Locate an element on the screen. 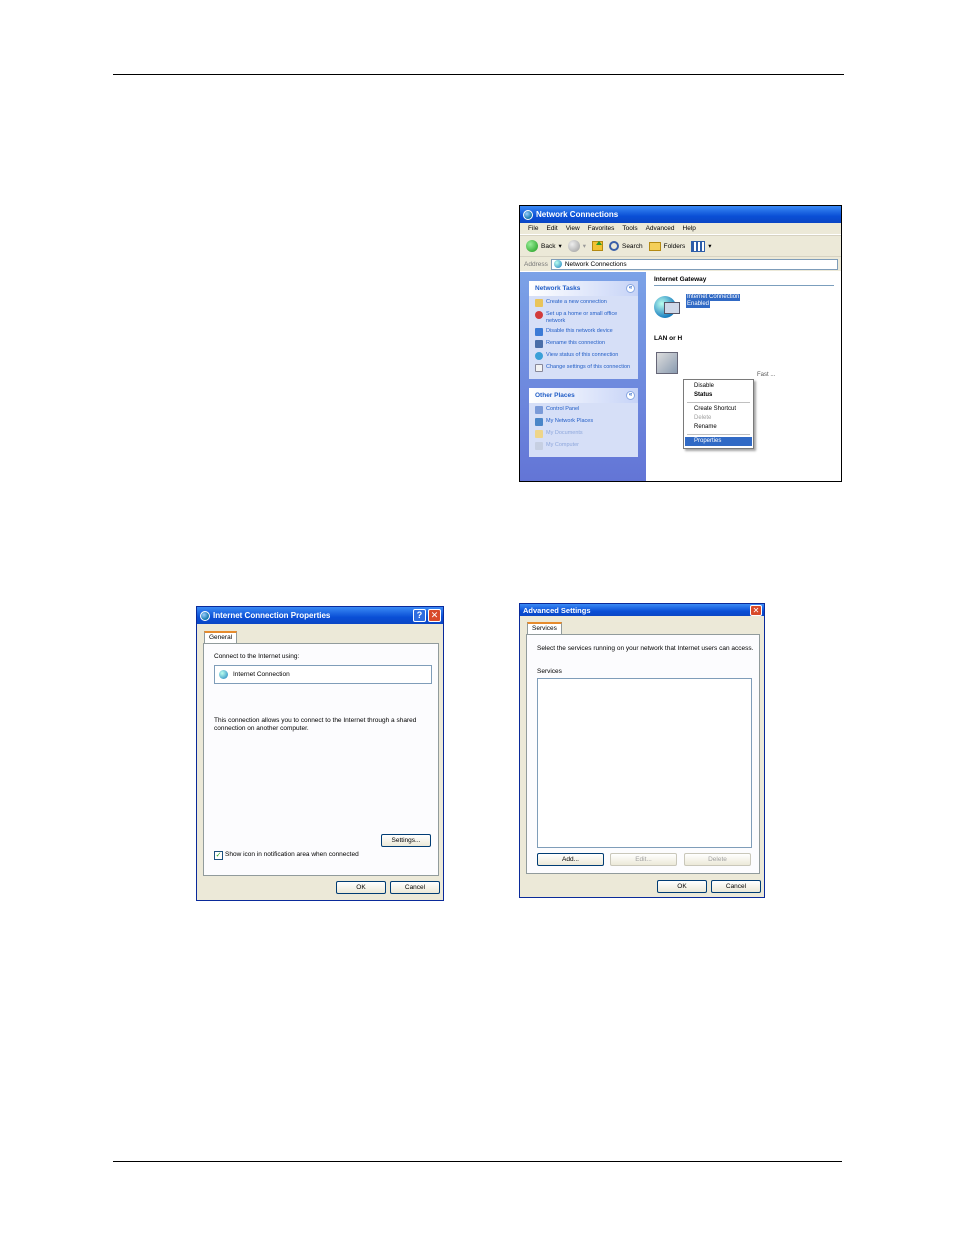  menu-view: View is located at coordinates (573, 228).